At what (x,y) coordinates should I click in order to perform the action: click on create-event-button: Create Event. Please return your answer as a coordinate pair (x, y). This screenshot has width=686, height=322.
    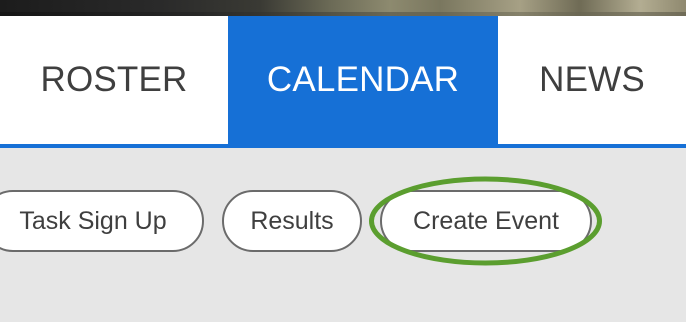
    Looking at the image, I should click on (486, 221).